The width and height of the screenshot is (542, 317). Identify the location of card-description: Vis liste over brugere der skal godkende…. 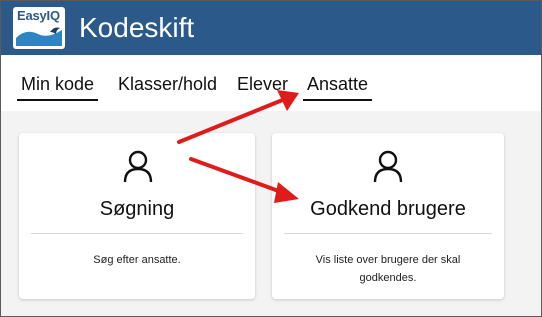
(388, 269).